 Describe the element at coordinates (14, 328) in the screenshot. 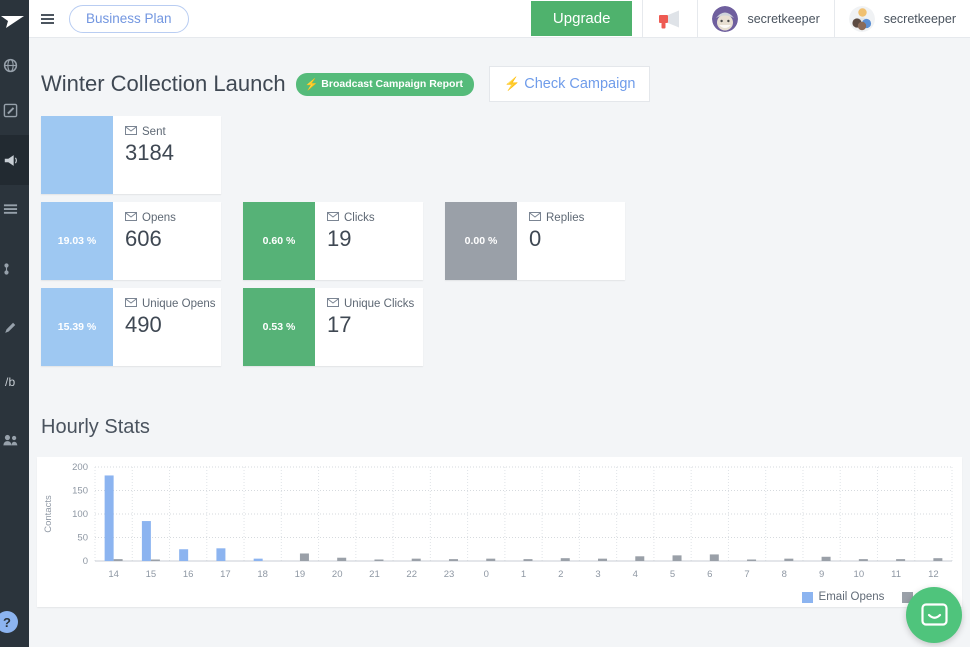

I see `sidebar-item-templates` at that location.